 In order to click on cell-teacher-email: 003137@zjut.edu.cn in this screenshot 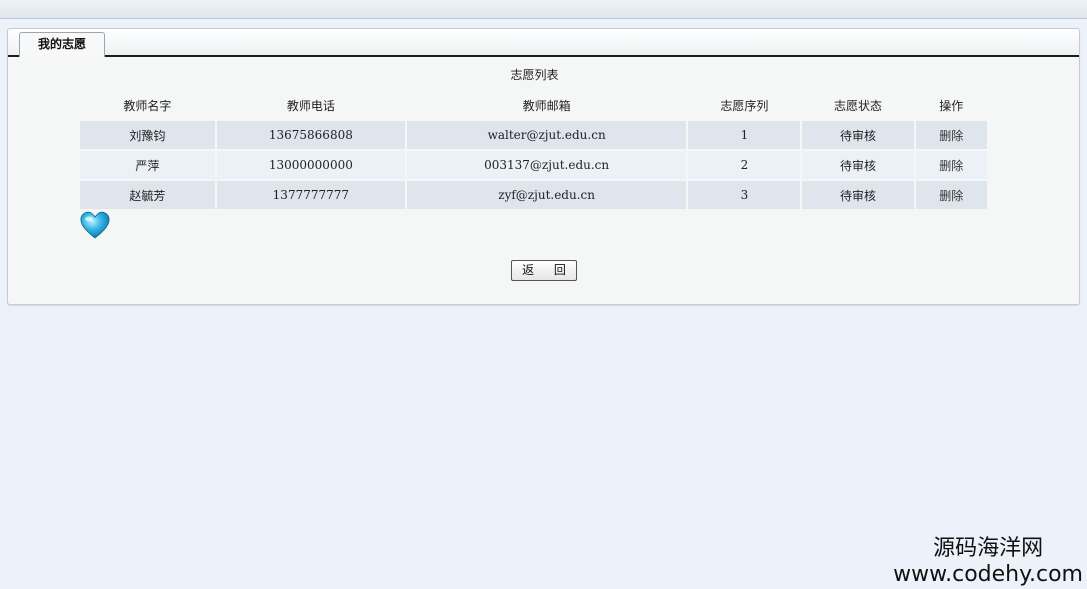, I will do `click(546, 165)`.